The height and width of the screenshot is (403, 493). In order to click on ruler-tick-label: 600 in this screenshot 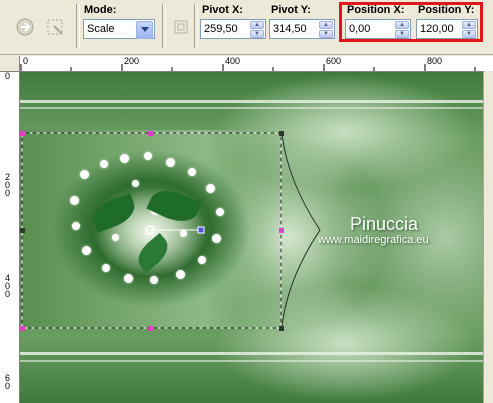, I will do `click(334, 61)`.